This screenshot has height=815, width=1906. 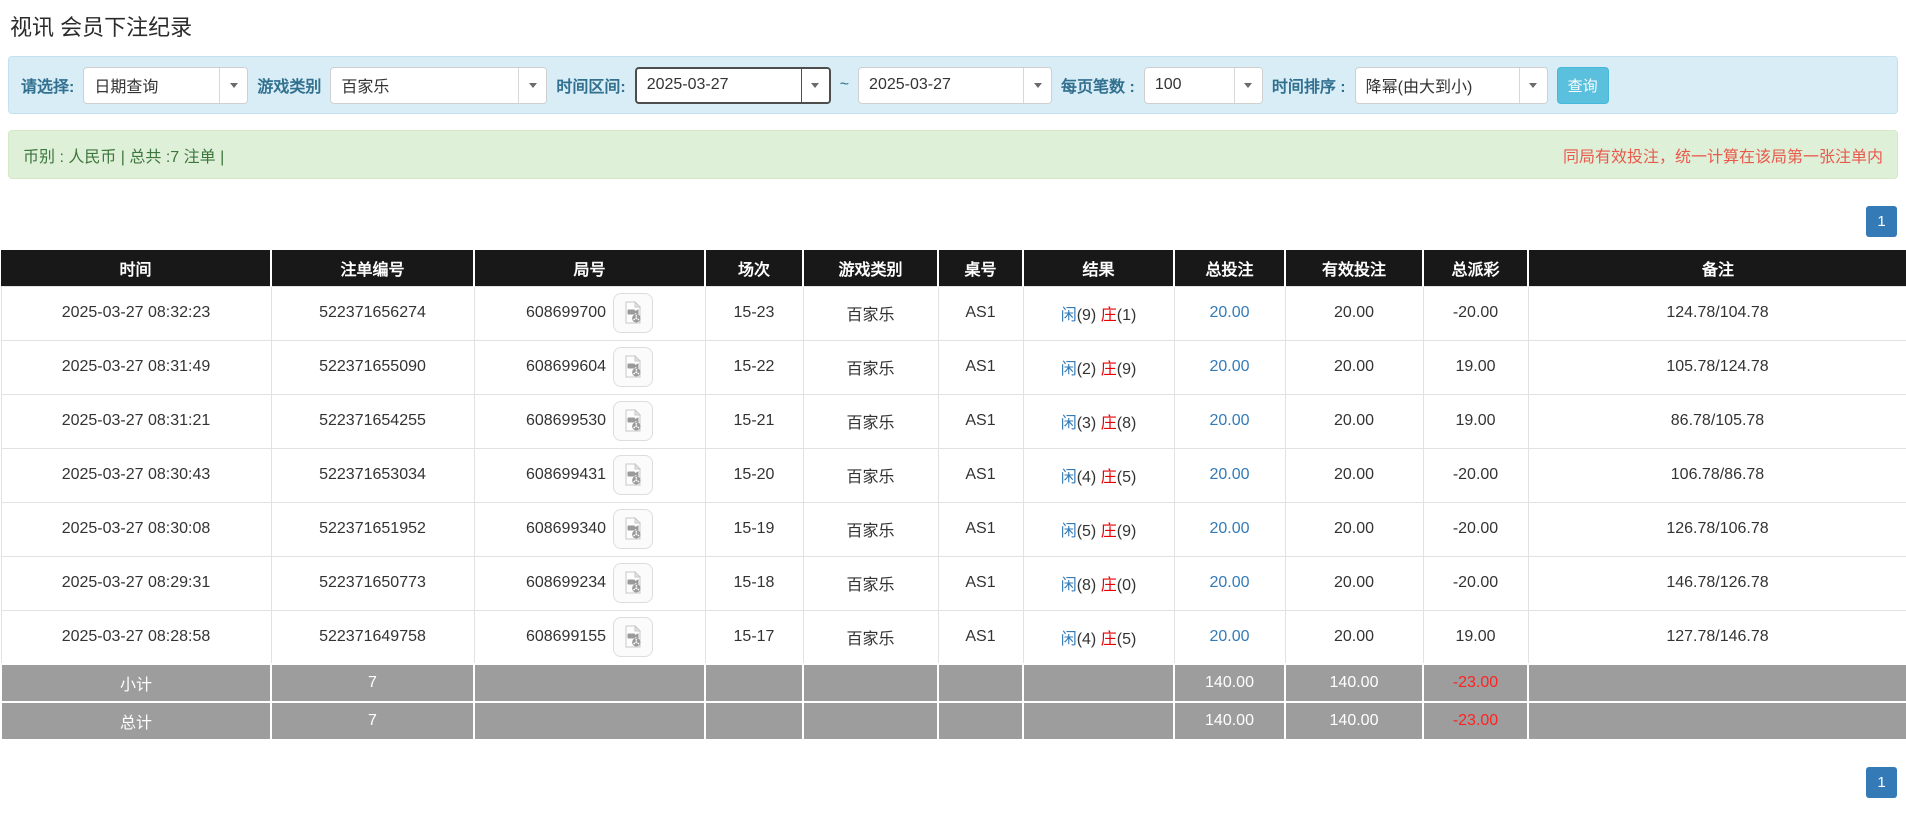 What do you see at coordinates (754, 583) in the screenshot?
I see `cell-session: 15-18` at bounding box center [754, 583].